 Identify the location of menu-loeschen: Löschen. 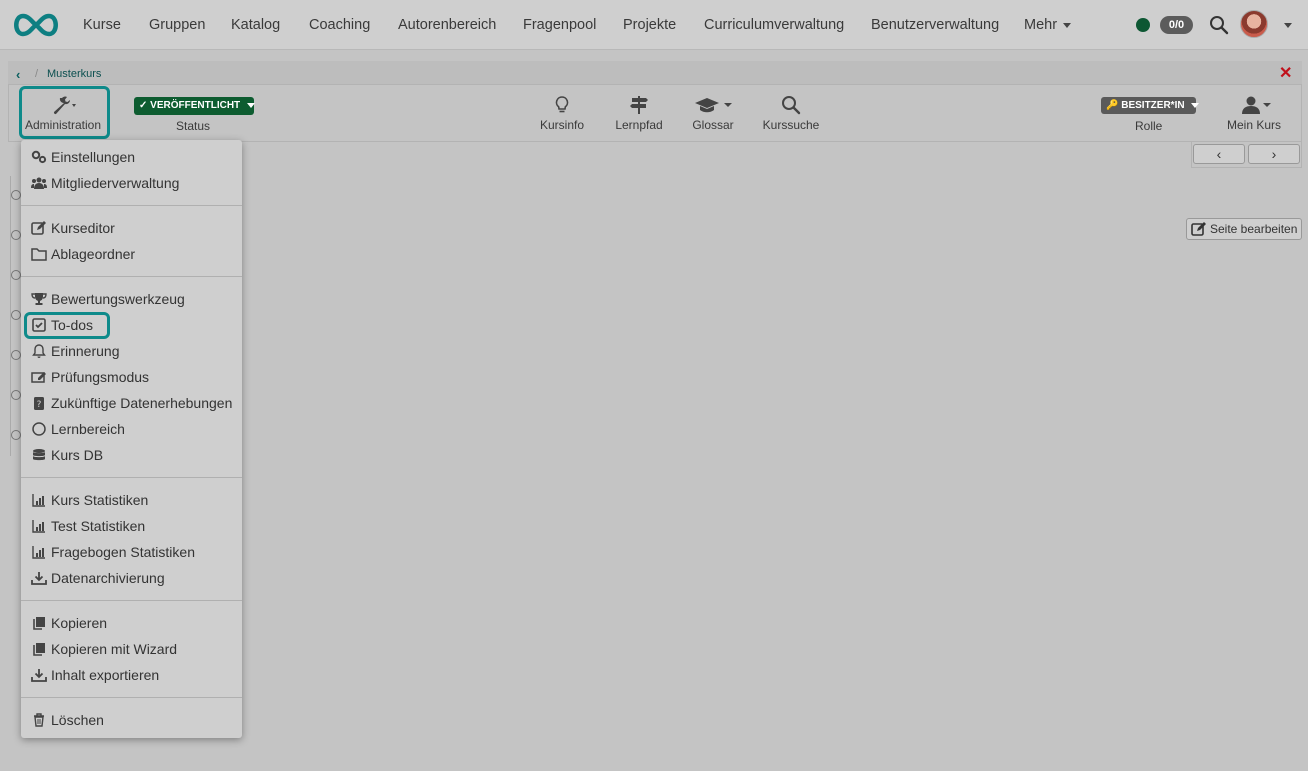
(131, 720).